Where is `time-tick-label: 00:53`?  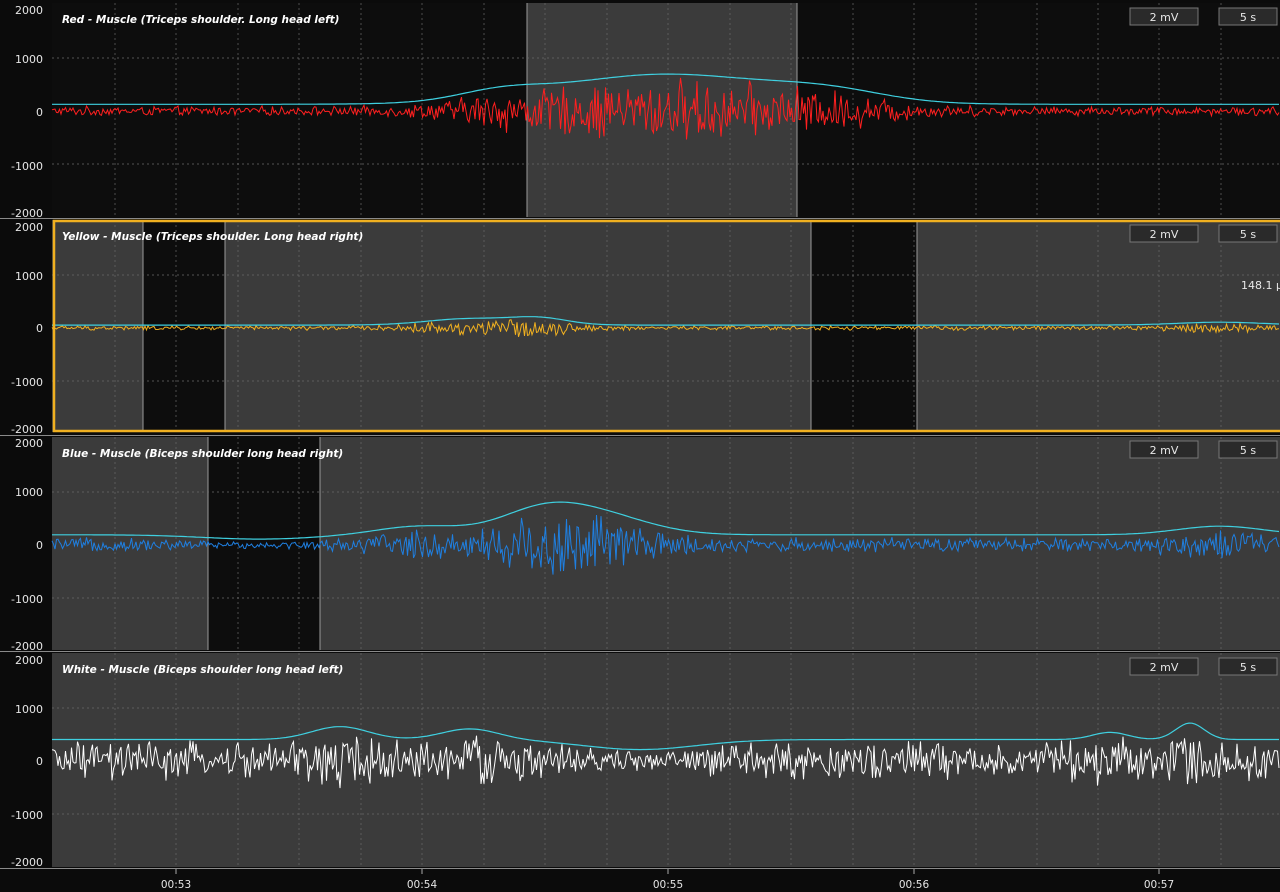 time-tick-label: 00:53 is located at coordinates (176, 885).